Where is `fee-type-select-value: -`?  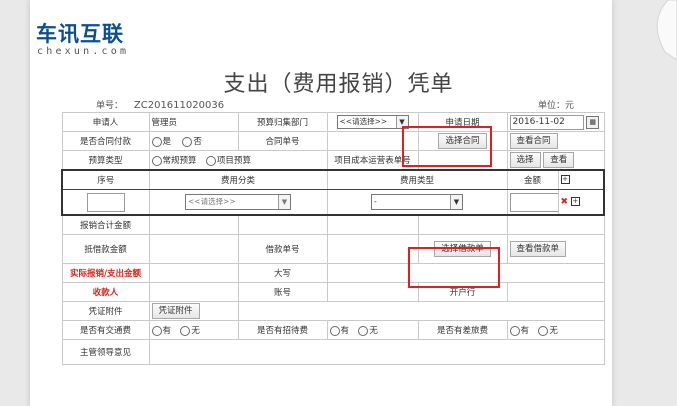
fee-type-select-value: - is located at coordinates (375, 201).